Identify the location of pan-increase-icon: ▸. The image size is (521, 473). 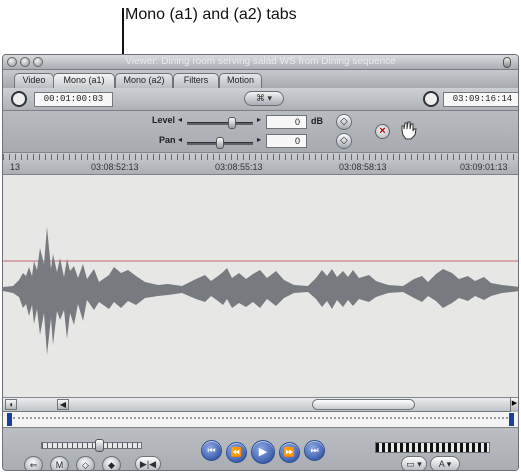
(259, 139).